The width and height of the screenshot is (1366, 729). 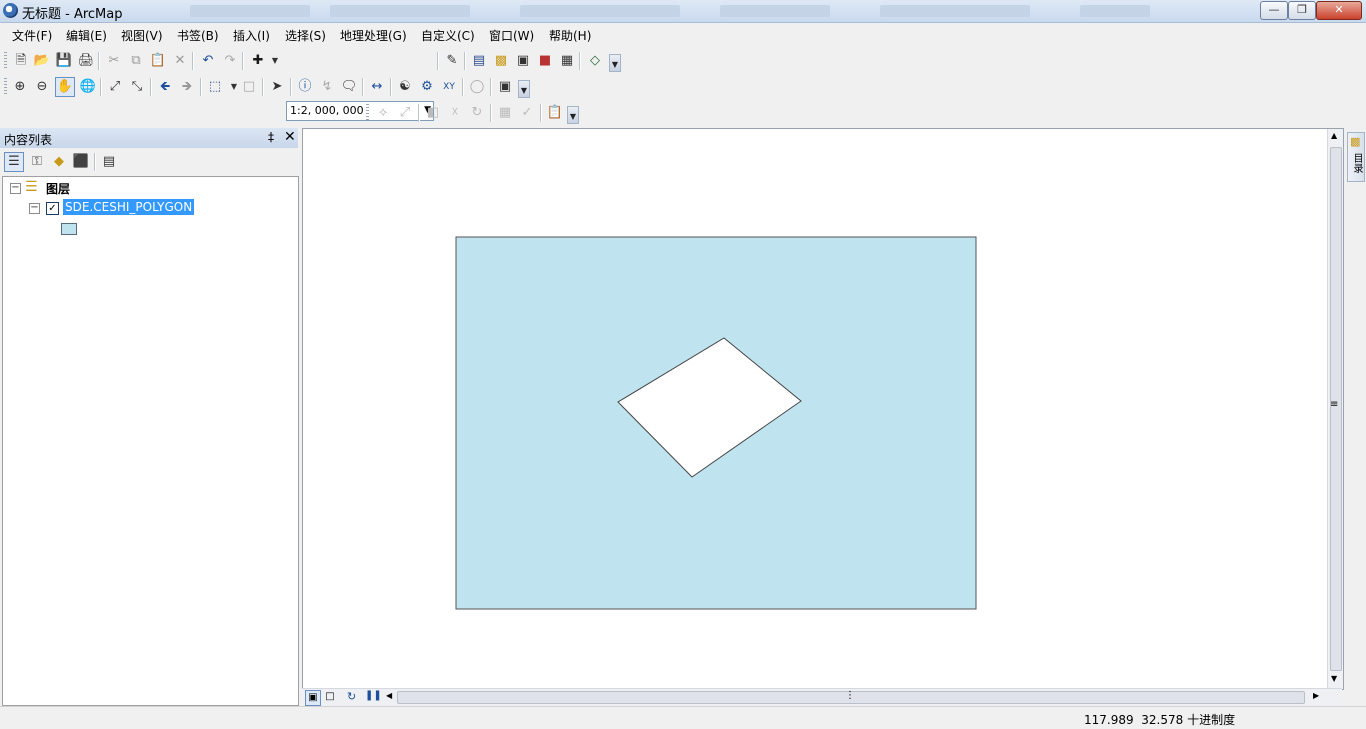 I want to click on menu-view: 视图(V), so click(x=142, y=35).